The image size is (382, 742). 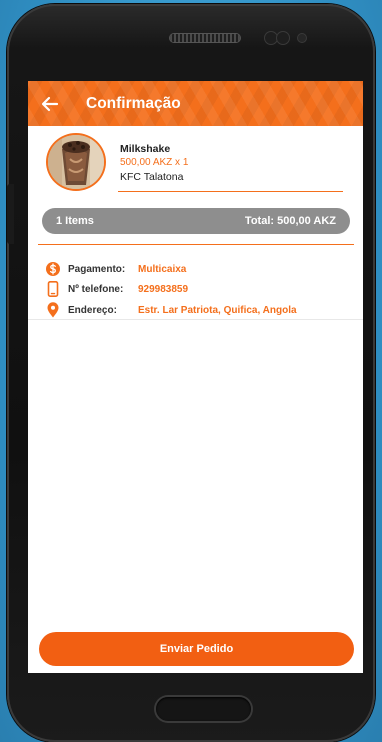 What do you see at coordinates (10, 214) in the screenshot?
I see `phone-side-button` at bounding box center [10, 214].